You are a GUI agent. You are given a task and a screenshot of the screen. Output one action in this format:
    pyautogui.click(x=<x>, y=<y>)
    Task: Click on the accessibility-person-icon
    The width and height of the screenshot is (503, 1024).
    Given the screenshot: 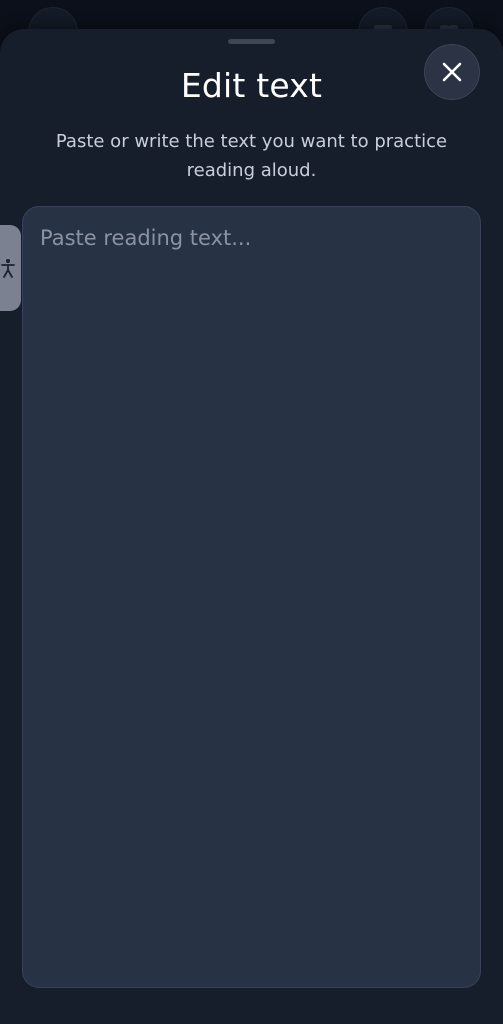 What is the action you would take?
    pyautogui.click(x=7, y=268)
    